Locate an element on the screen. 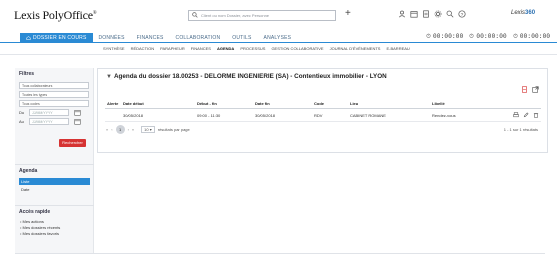 The height and width of the screenshot is (257, 557). pdf-export-icon is located at coordinates (524, 89).